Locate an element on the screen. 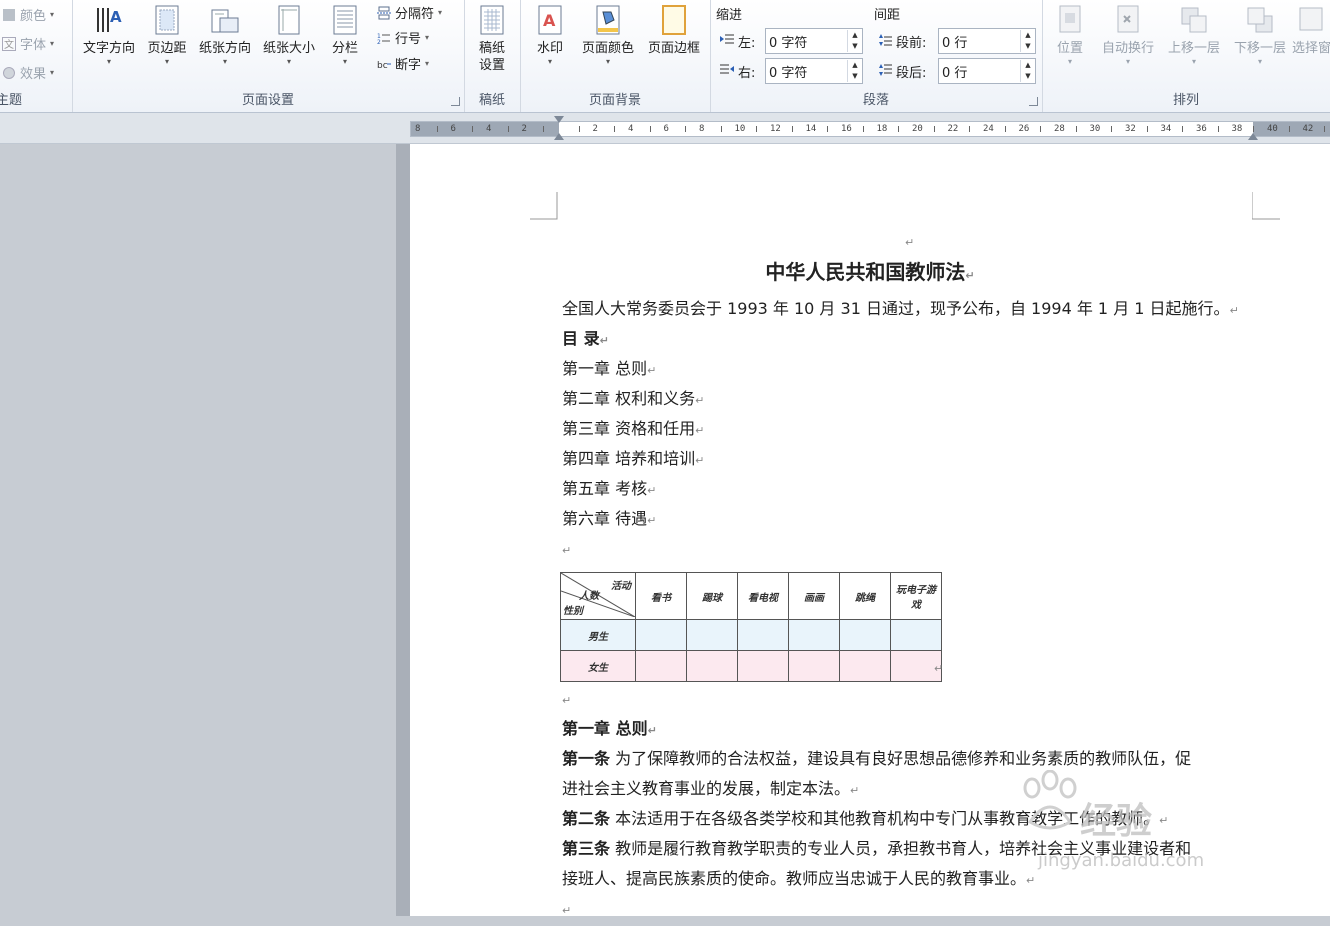 The height and width of the screenshot is (926, 1330). corner-label-gender: 性别 is located at coordinates (573, 611).